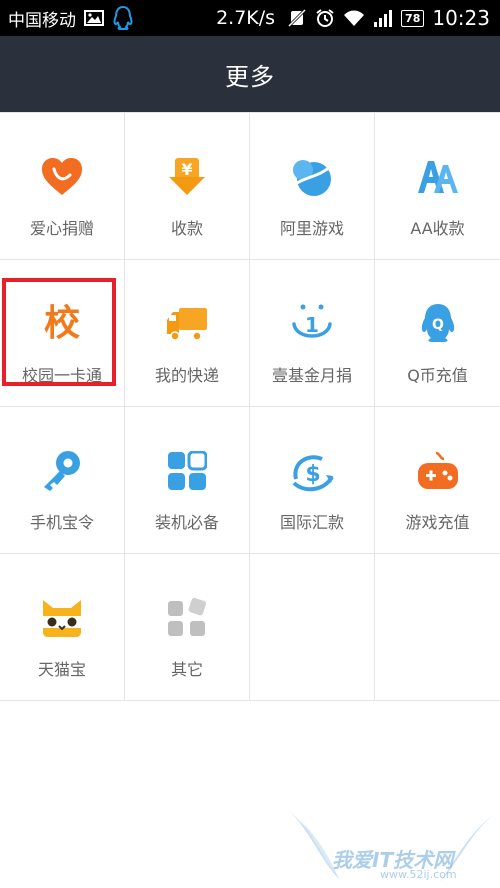 Image resolution: width=500 pixels, height=888 pixels. What do you see at coordinates (186, 228) in the screenshot?
I see `grid-item-label: 收款` at bounding box center [186, 228].